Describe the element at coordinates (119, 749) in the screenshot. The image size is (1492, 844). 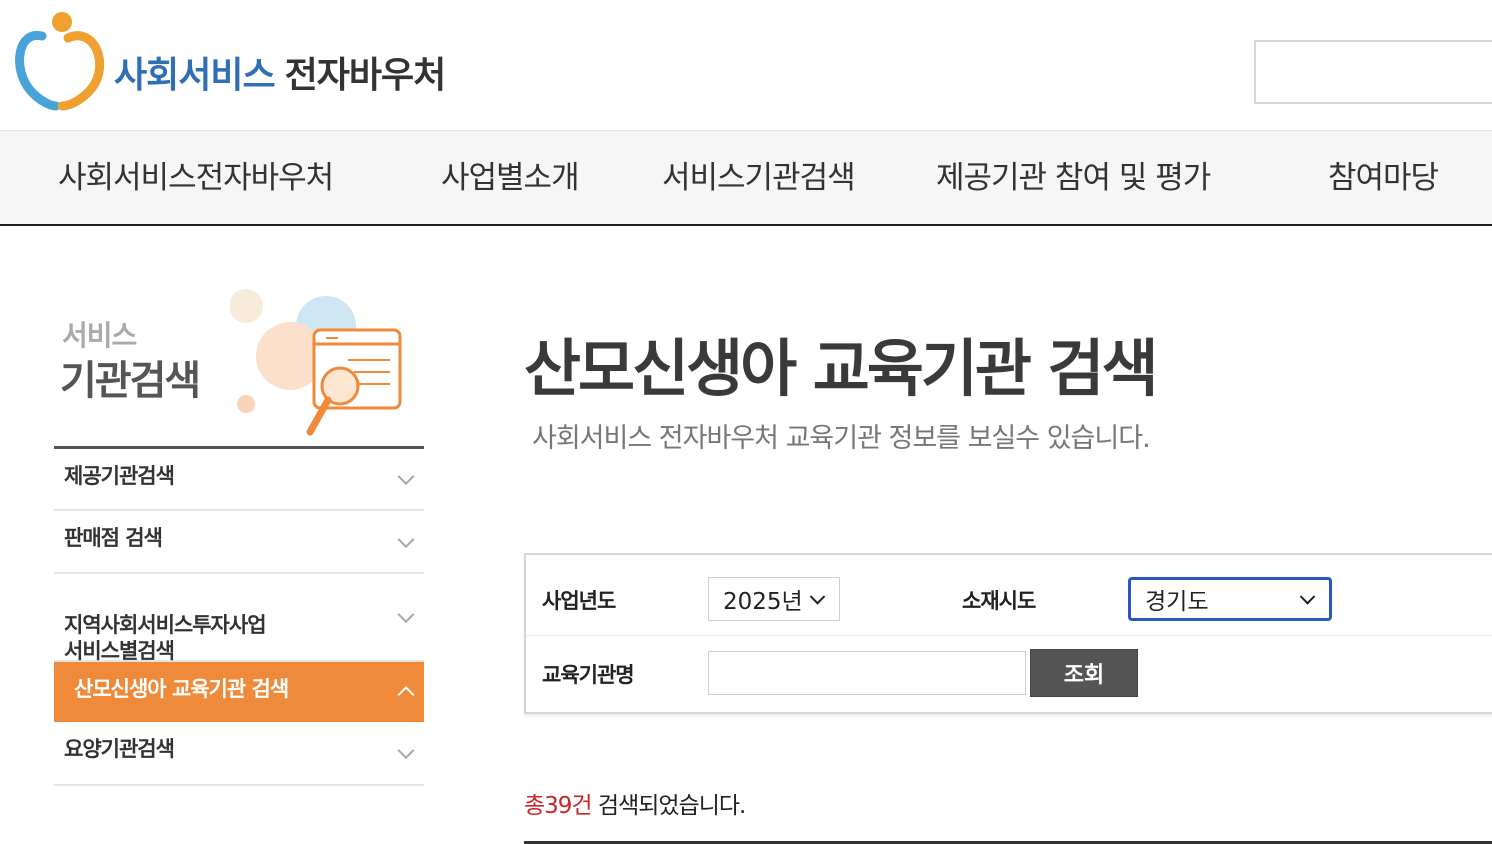
I see `sidebar-item-label: 요양기관검색` at that location.